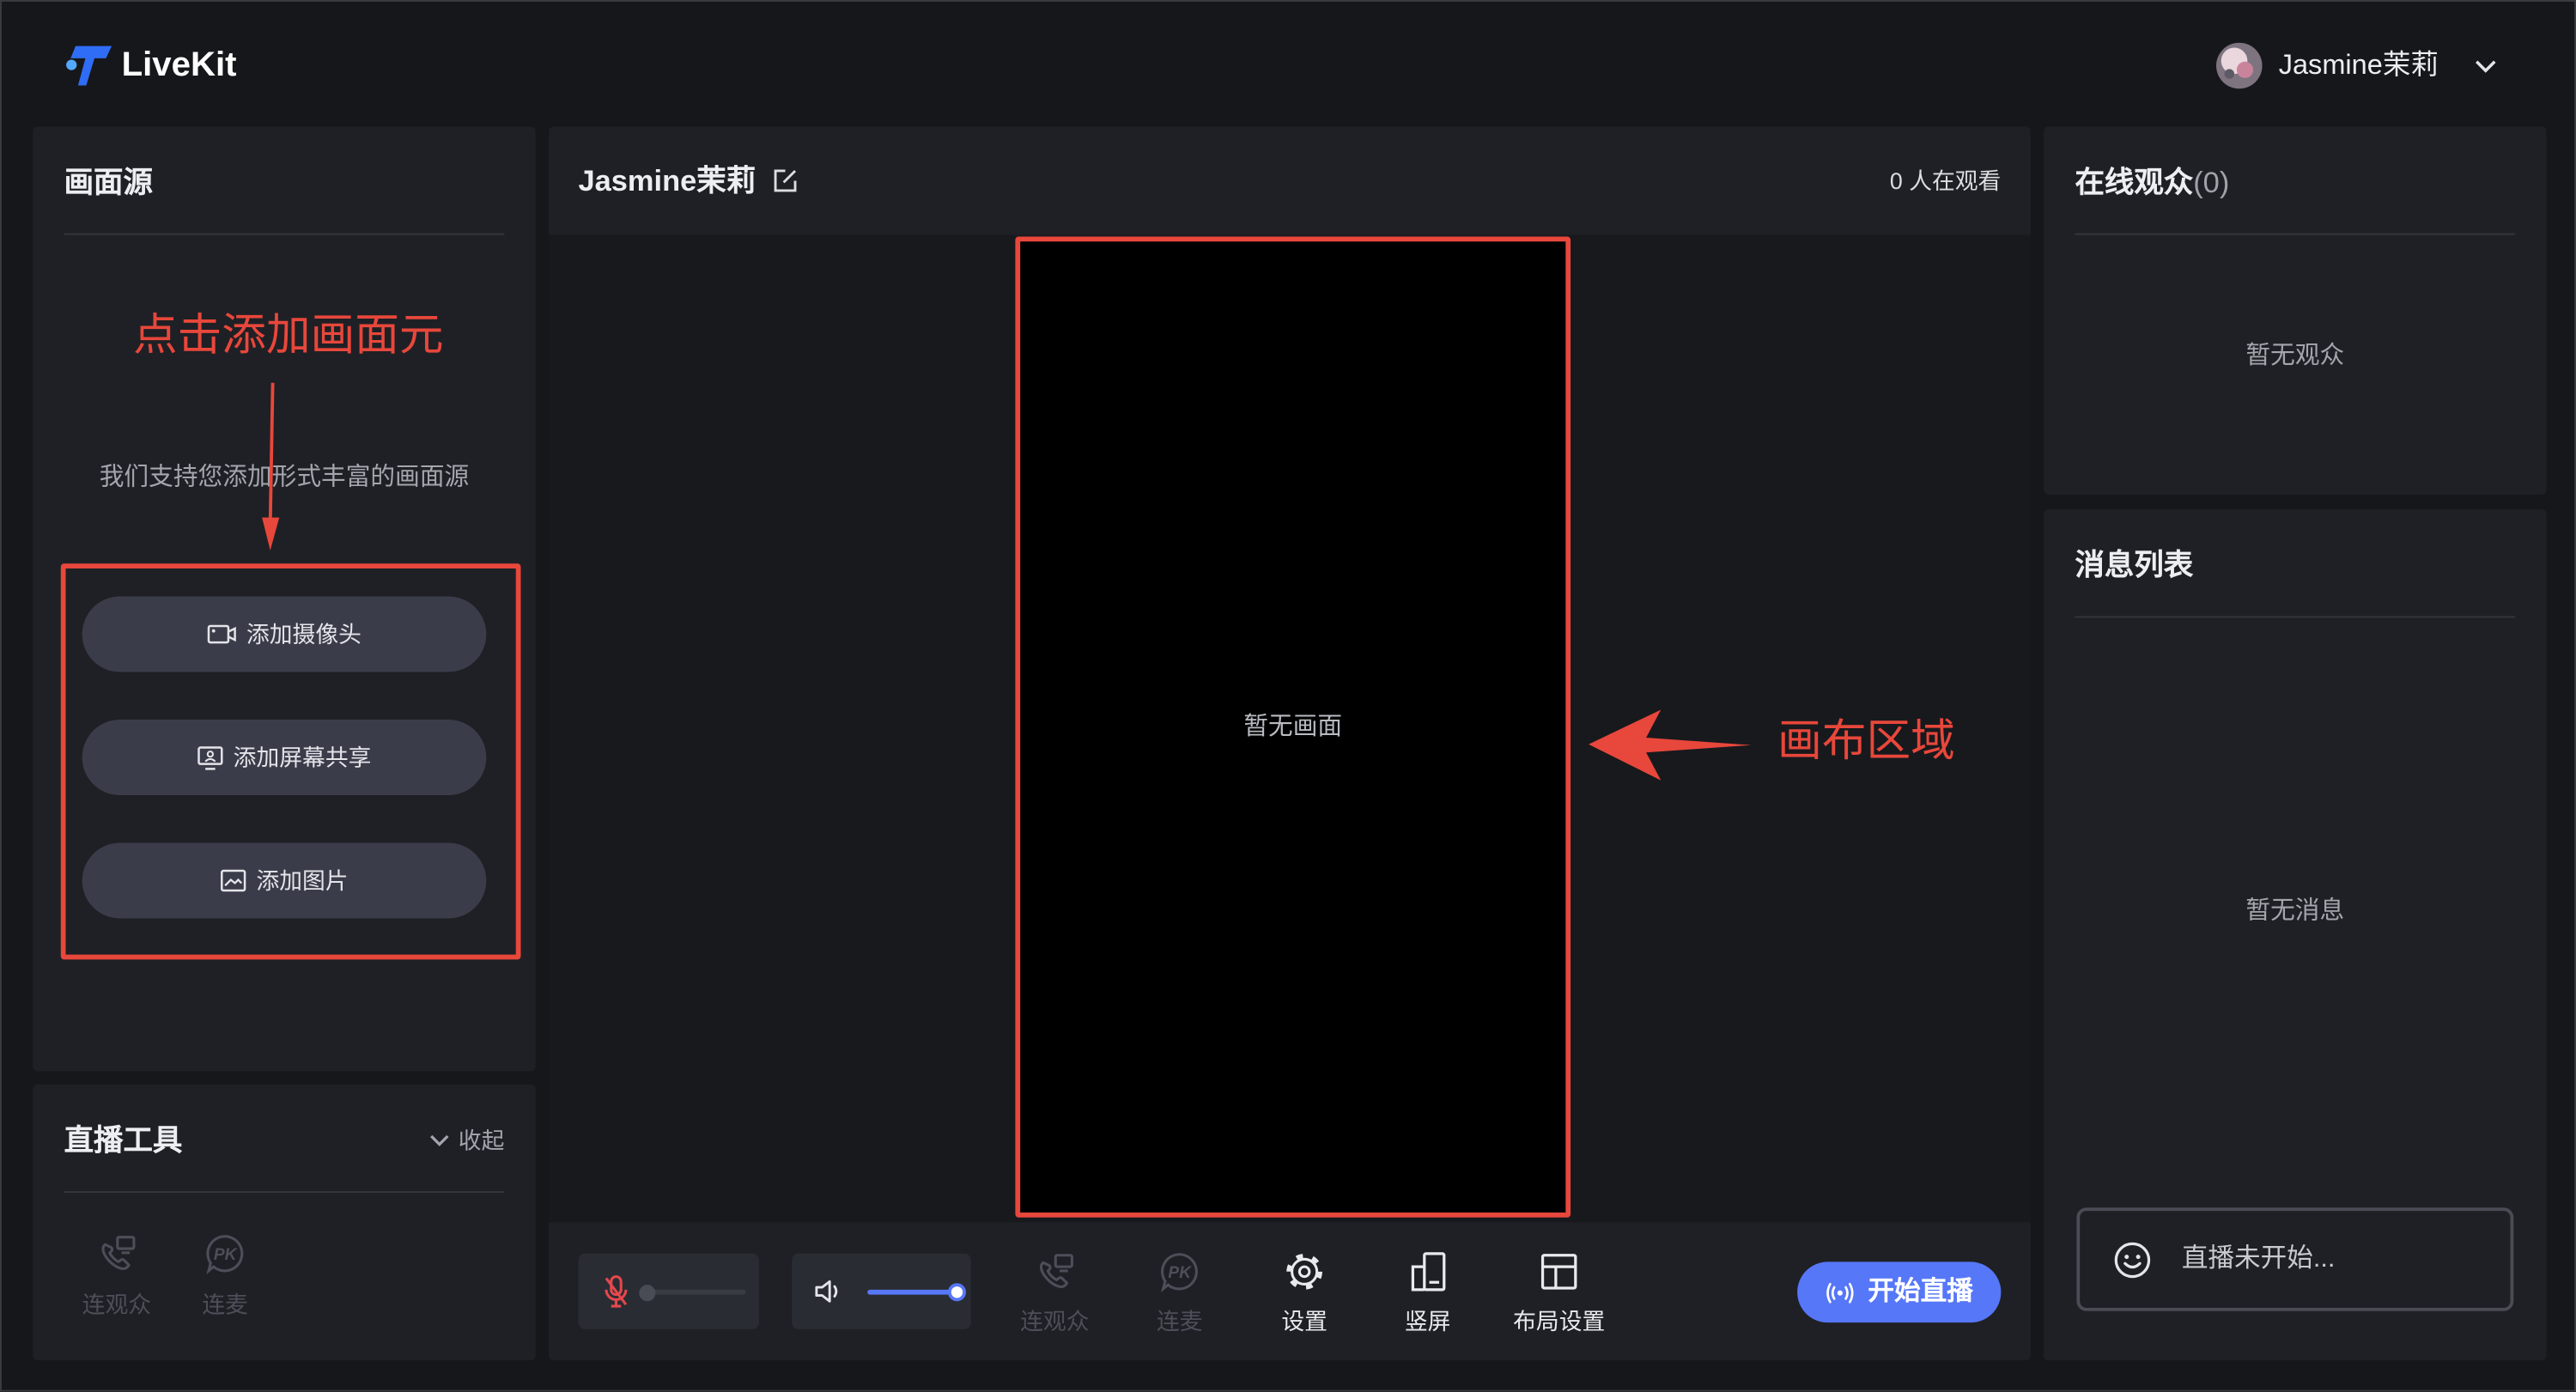 Image resolution: width=2576 pixels, height=1392 pixels. What do you see at coordinates (179, 65) in the screenshot?
I see `app-name: LiveKit` at bounding box center [179, 65].